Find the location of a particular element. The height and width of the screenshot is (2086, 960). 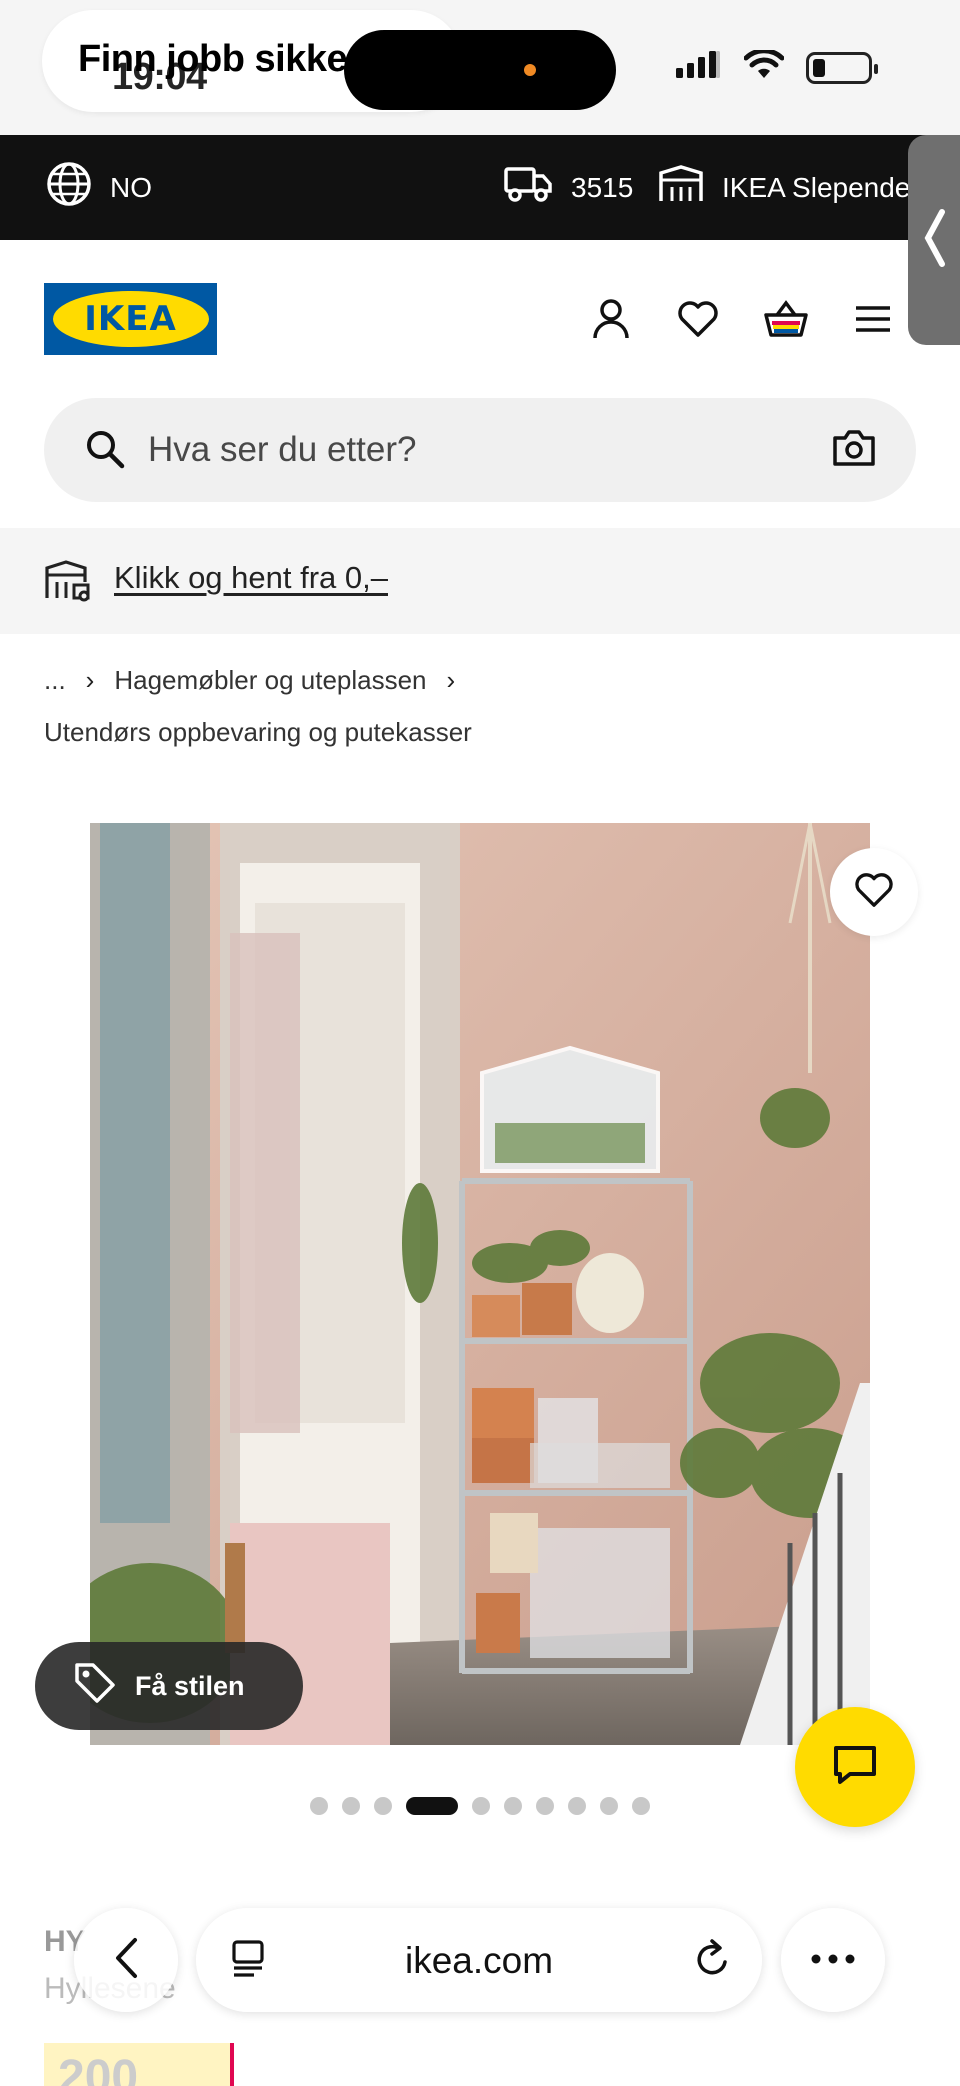

store-name: IKEA Slependen is located at coordinates (824, 187).